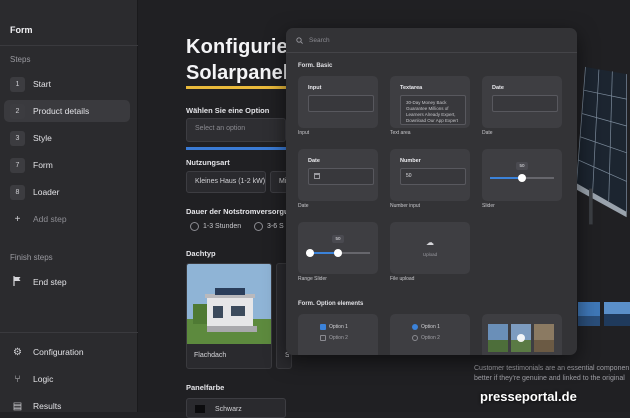 The width and height of the screenshot is (630, 418). Describe the element at coordinates (269, 226) in the screenshot. I see `duration-option-3-6: 3-6 S` at that location.